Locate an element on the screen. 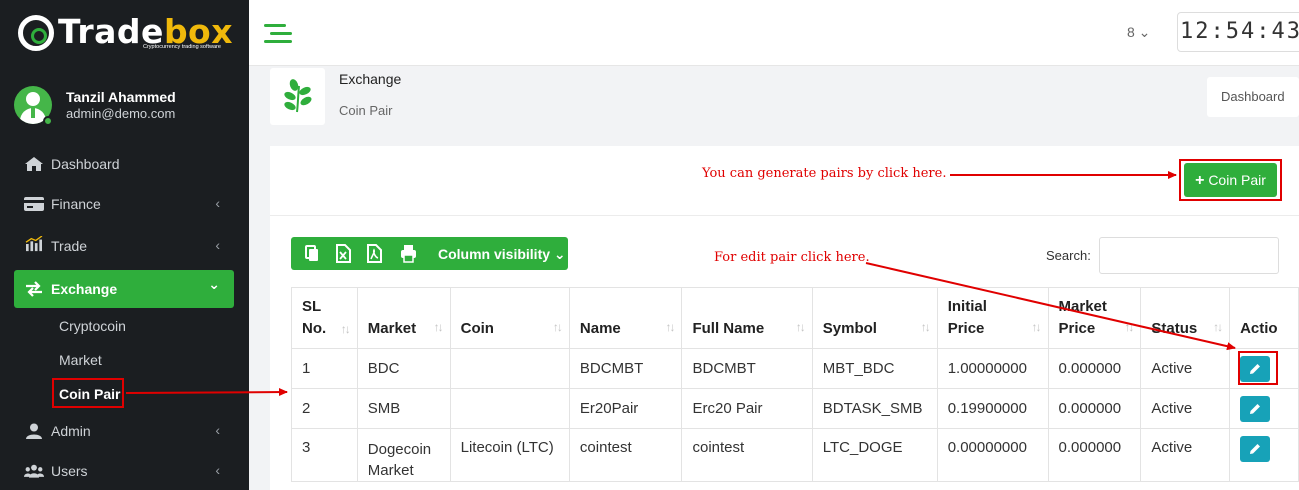 Image resolution: width=1299 pixels, height=490 pixels. submenu-item-market: Market is located at coordinates (80, 360).